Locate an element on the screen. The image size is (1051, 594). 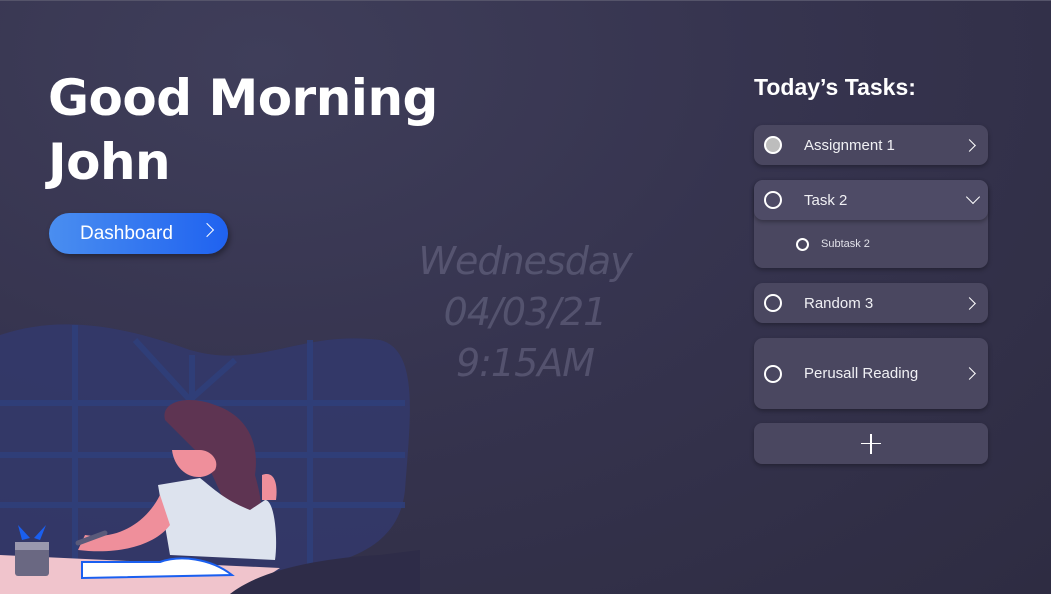
task-item-expanded: Task 2 Subtask 2 is located at coordinates (871, 224).